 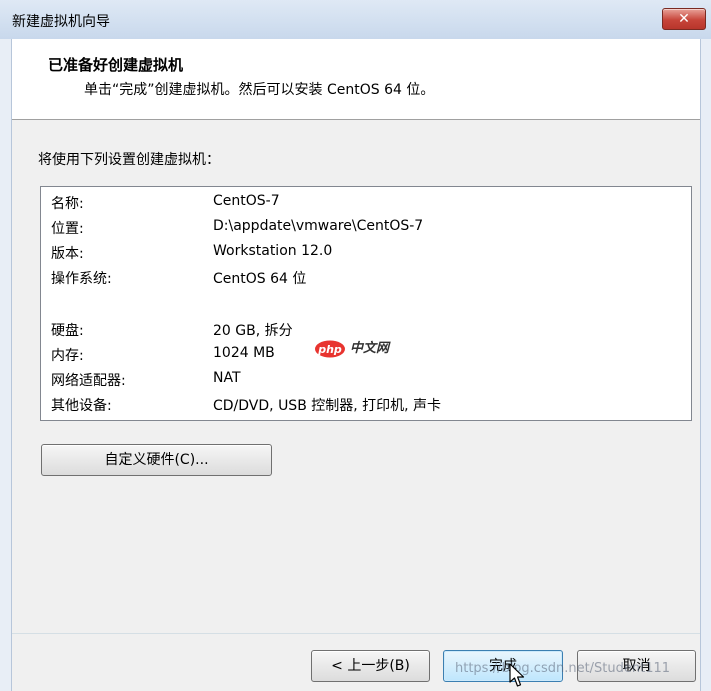 I want to click on title-bar: 新建虚拟机向导 ✕, so click(x=355, y=20).